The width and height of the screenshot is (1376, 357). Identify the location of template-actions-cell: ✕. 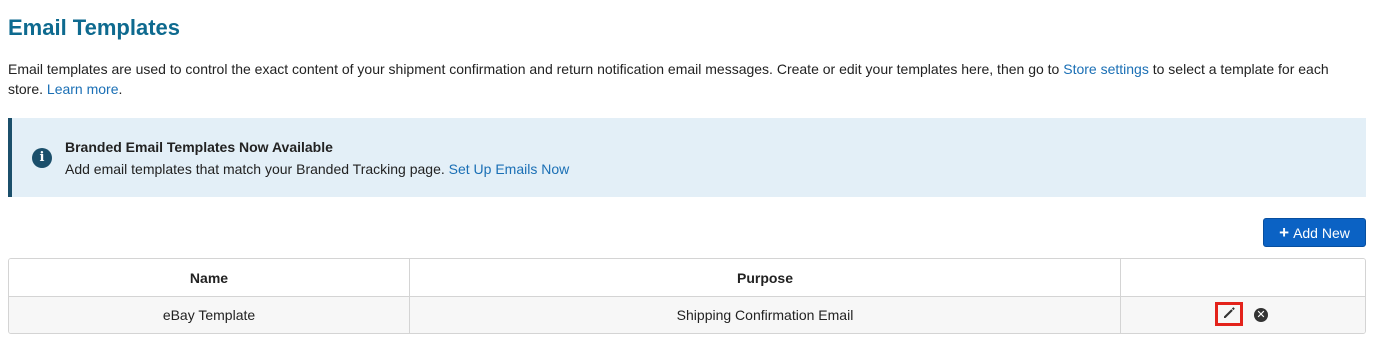
(1242, 315).